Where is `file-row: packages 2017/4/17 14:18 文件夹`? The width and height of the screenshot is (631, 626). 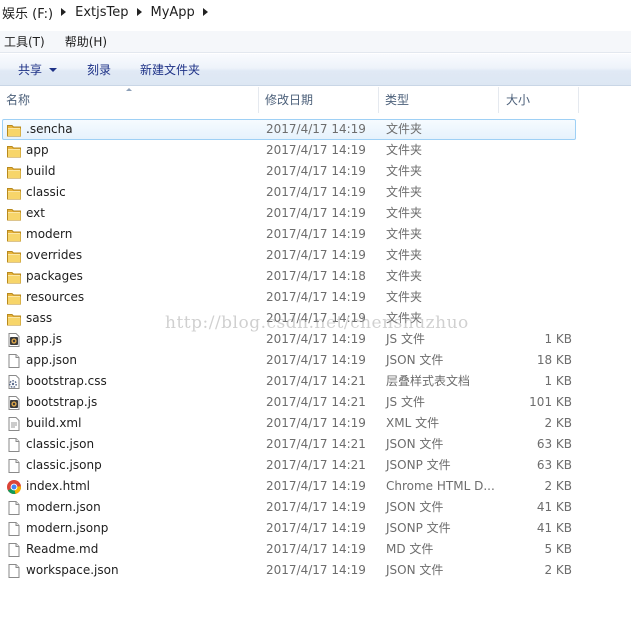
file-row: packages 2017/4/17 14:18 文件夹 is located at coordinates (315, 276).